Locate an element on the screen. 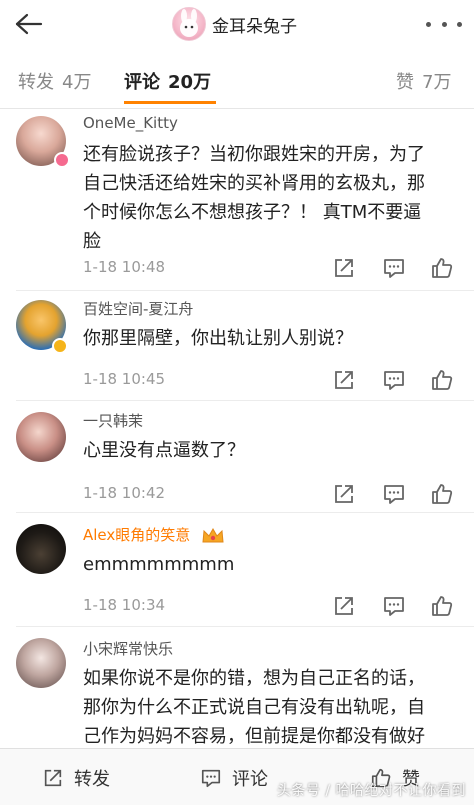 Image resolution: width=474 pixels, height=805 pixels. comment-username-text: Alex眼角的笑意 is located at coordinates (137, 535).